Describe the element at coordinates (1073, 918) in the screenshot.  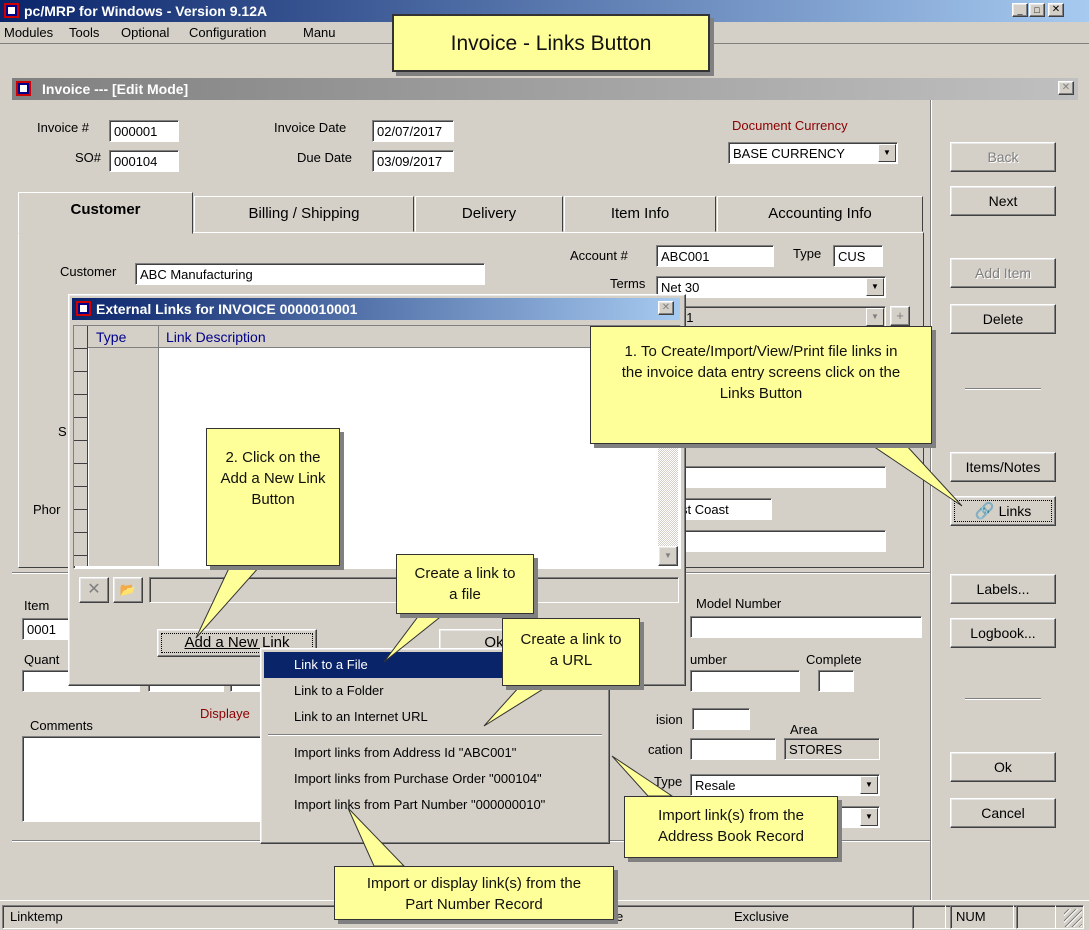
I see `resize-grip-icon` at that location.